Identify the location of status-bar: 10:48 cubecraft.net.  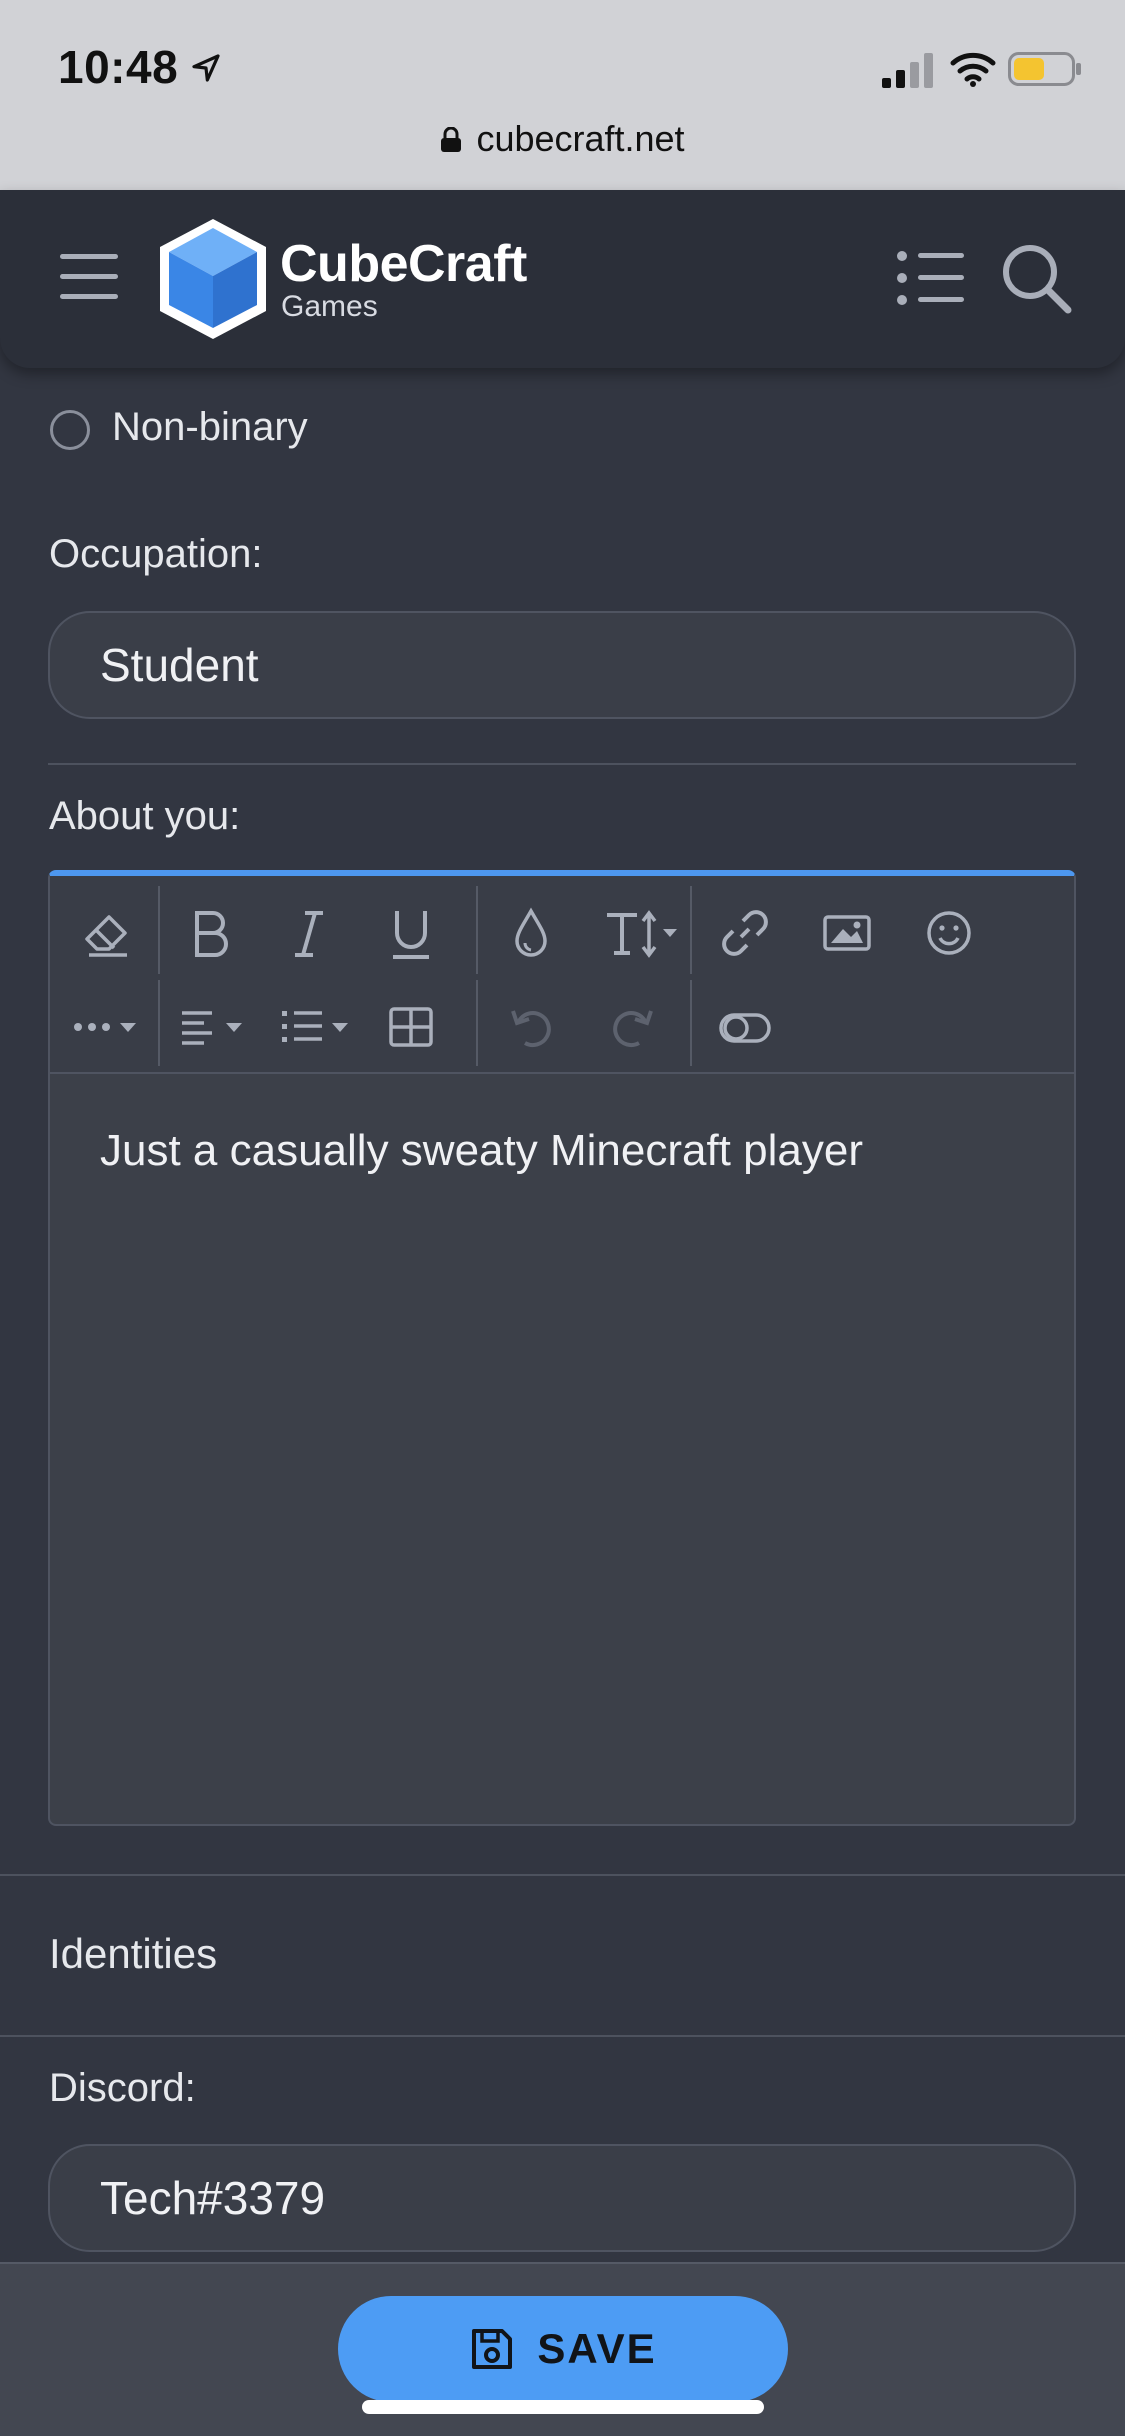
(562, 95).